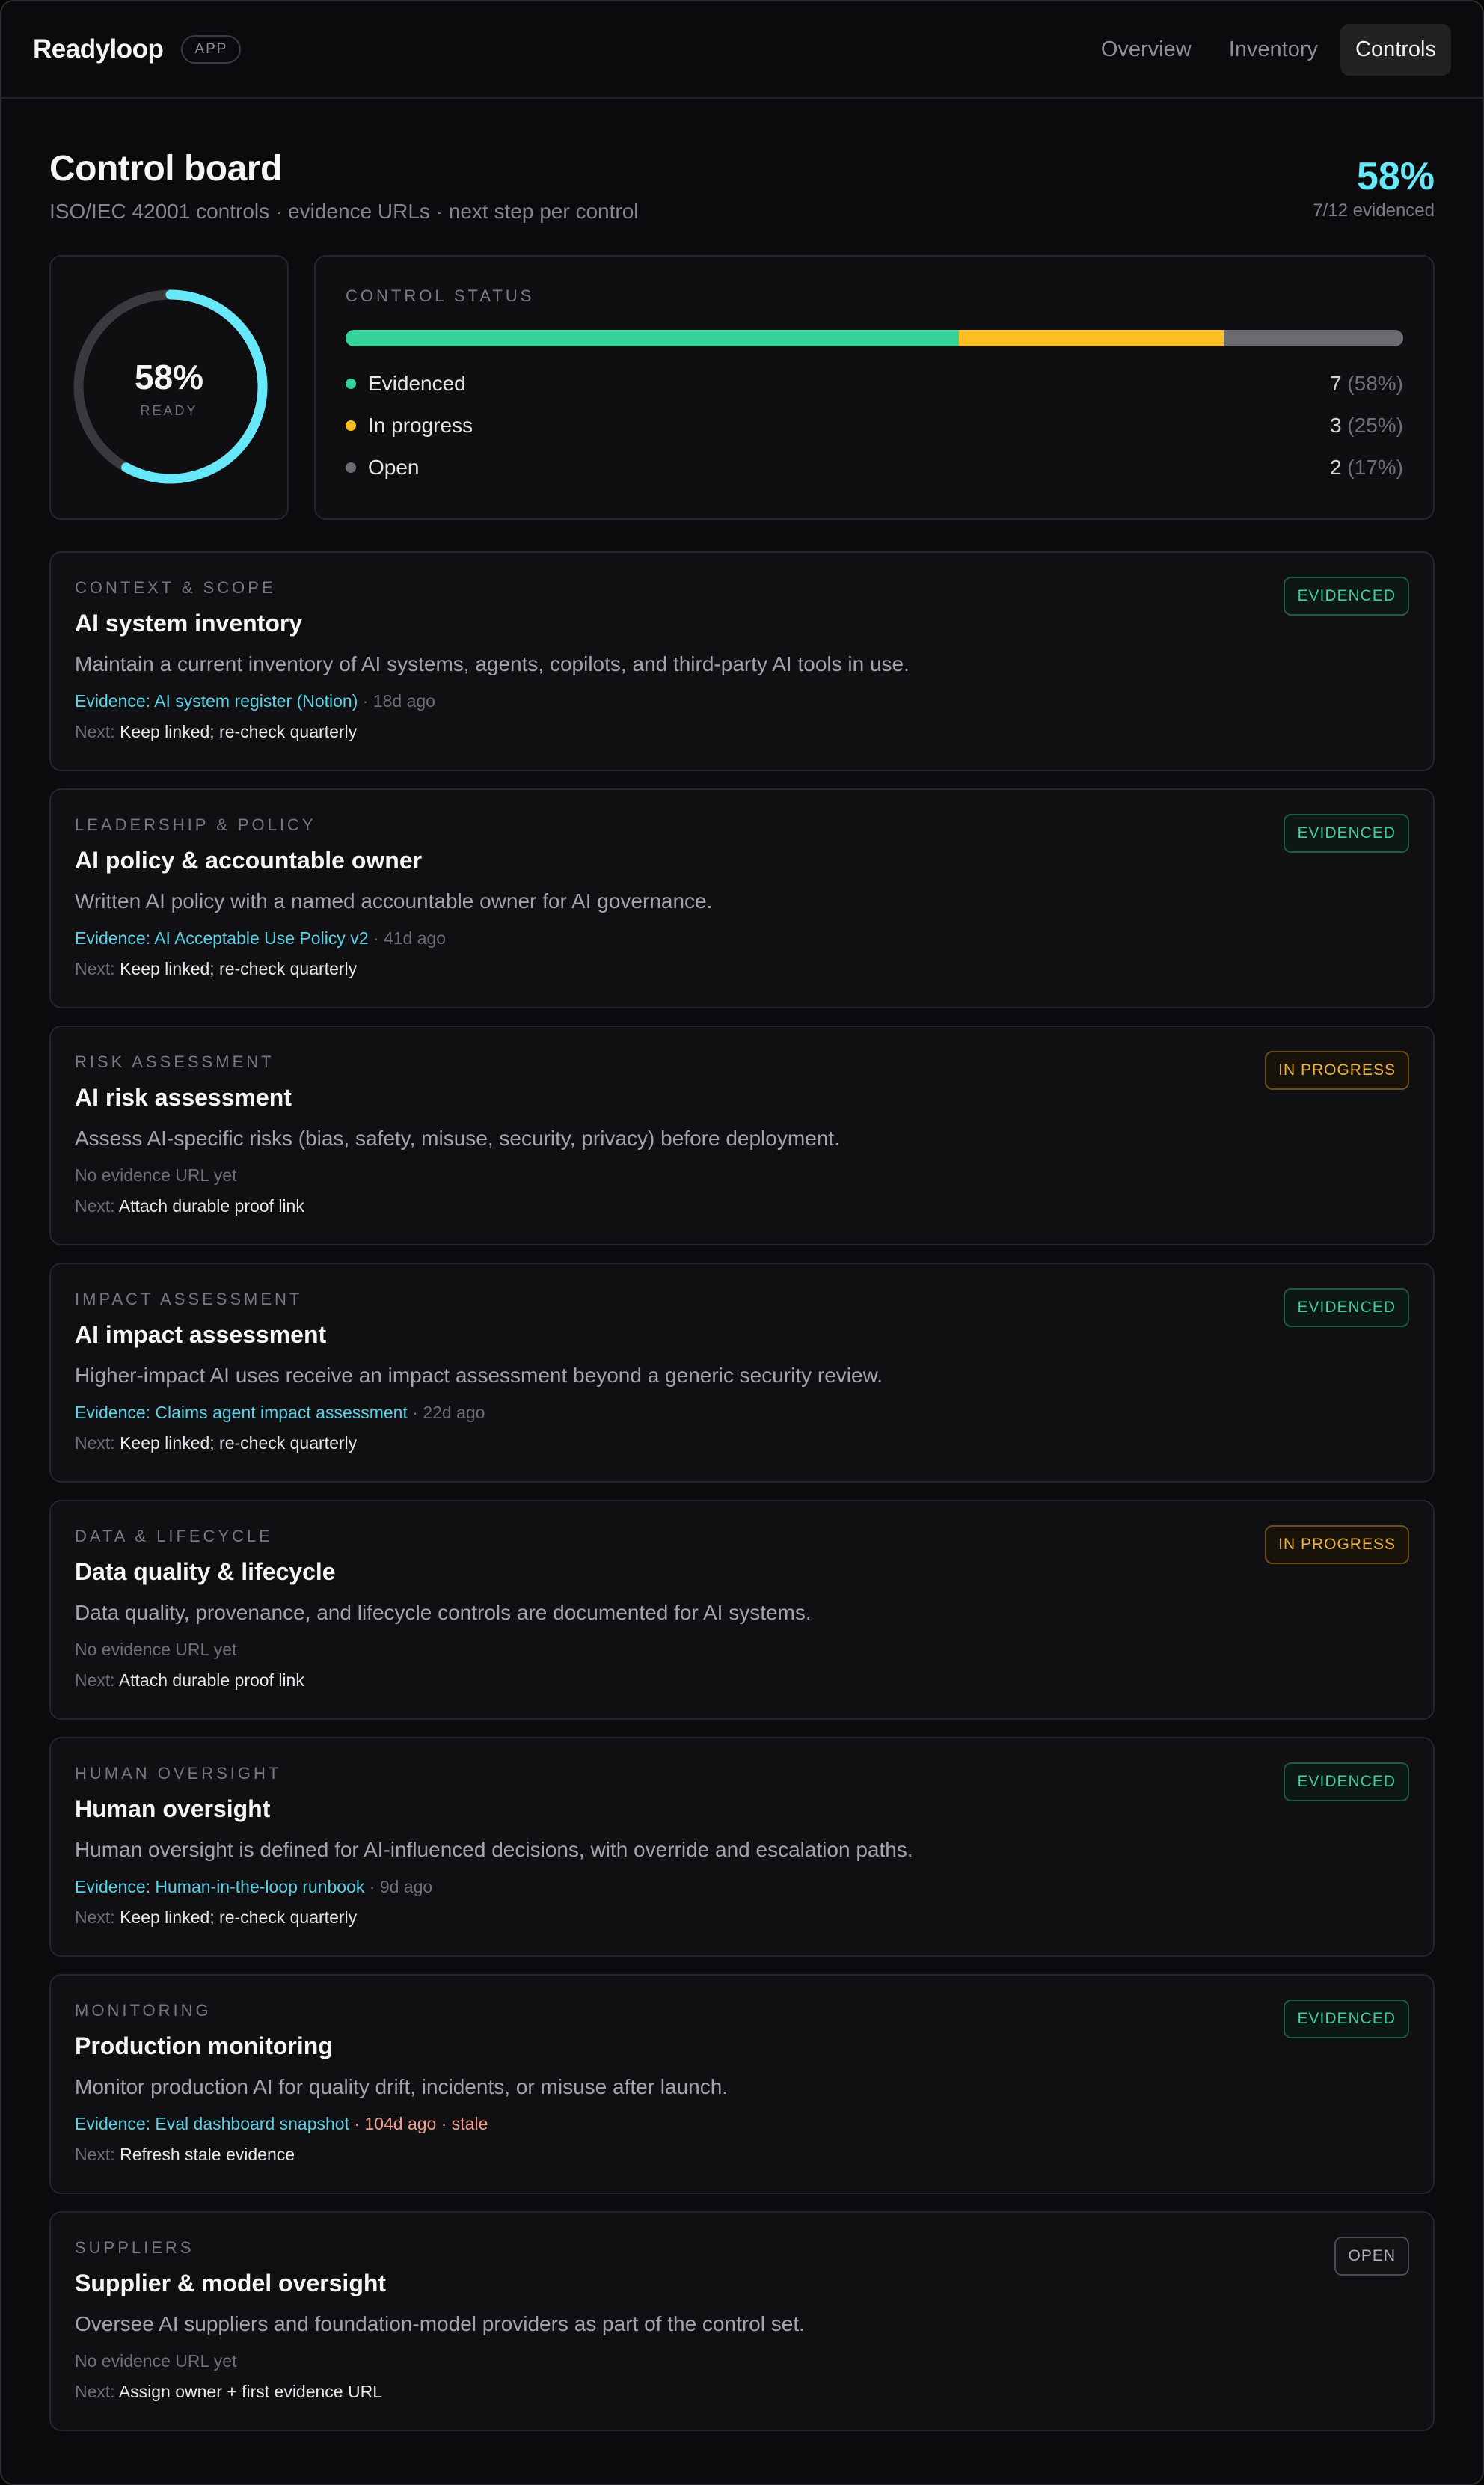 This screenshot has height=2485, width=1484. What do you see at coordinates (1395, 49) in the screenshot?
I see `tab-controls: Controls` at bounding box center [1395, 49].